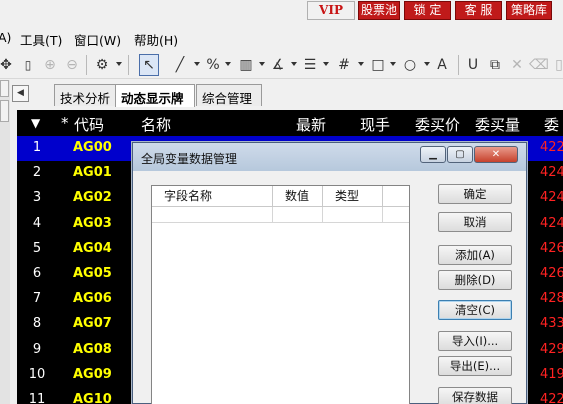 This screenshot has height=404, width=563. I want to click on left-sidebar-strip, so click(5, 242).